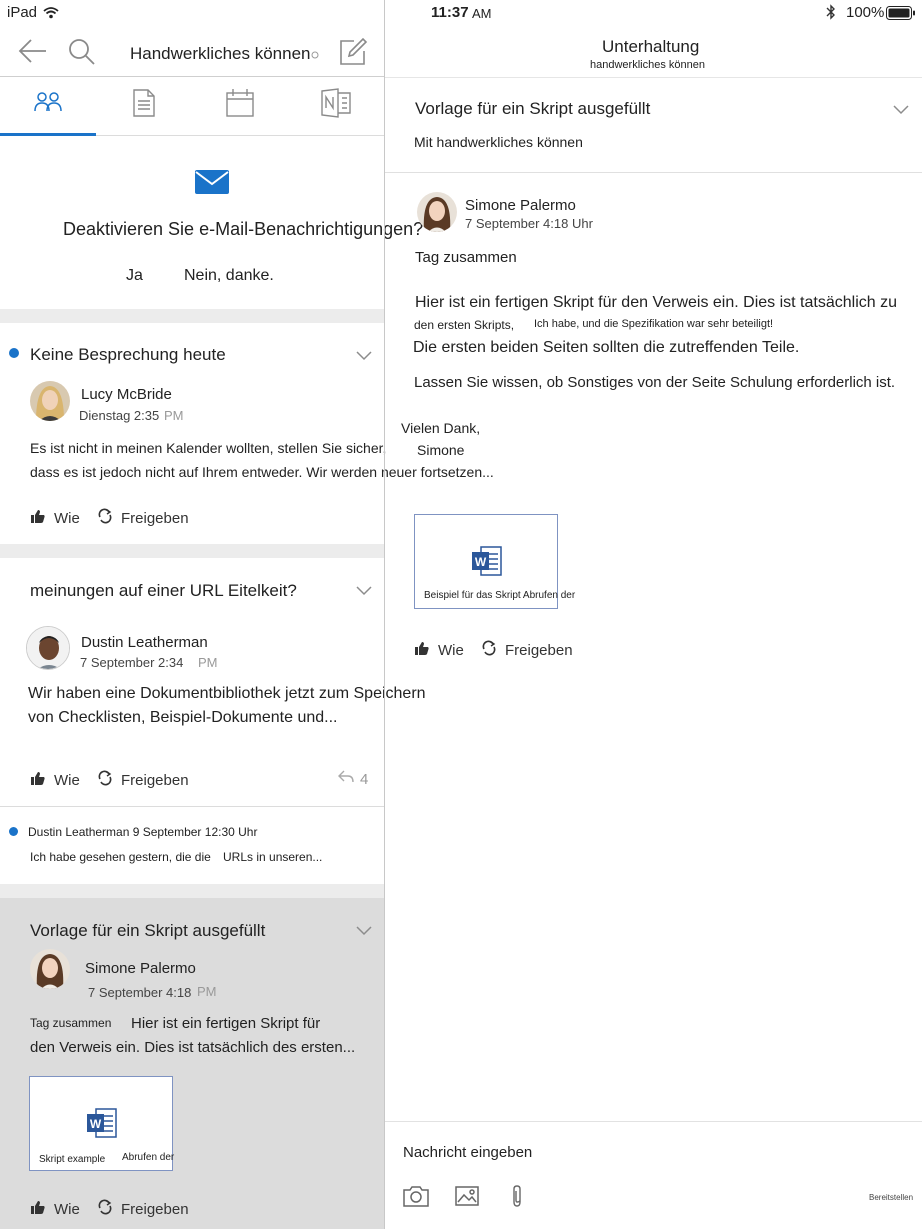  I want to click on mail-icon, so click(212, 184).